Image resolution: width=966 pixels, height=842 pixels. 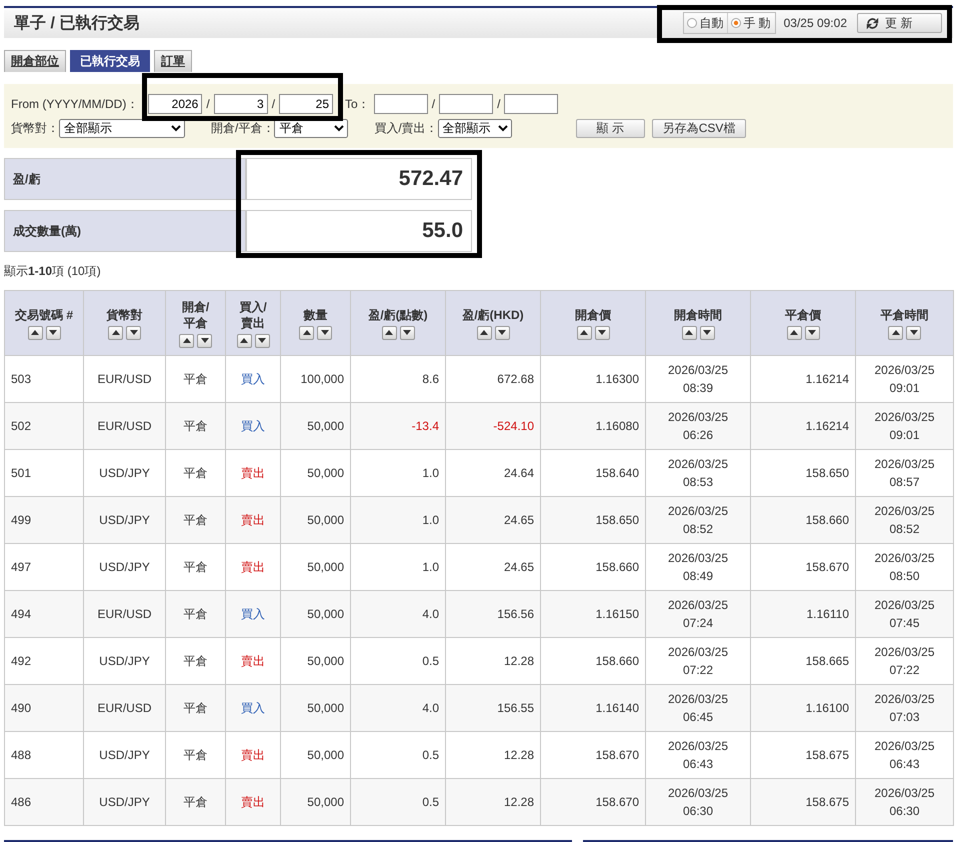 I want to click on table-cell: -13.4, so click(x=398, y=426).